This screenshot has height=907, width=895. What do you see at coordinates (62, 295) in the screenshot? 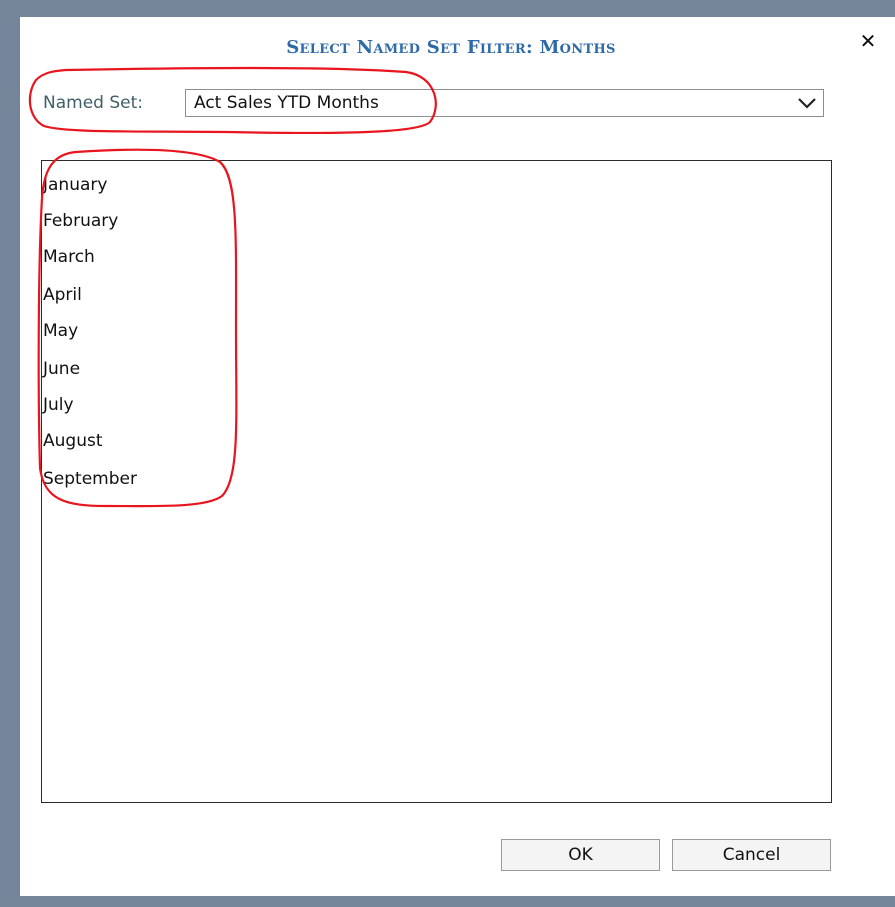
I see `list-item: April` at bounding box center [62, 295].